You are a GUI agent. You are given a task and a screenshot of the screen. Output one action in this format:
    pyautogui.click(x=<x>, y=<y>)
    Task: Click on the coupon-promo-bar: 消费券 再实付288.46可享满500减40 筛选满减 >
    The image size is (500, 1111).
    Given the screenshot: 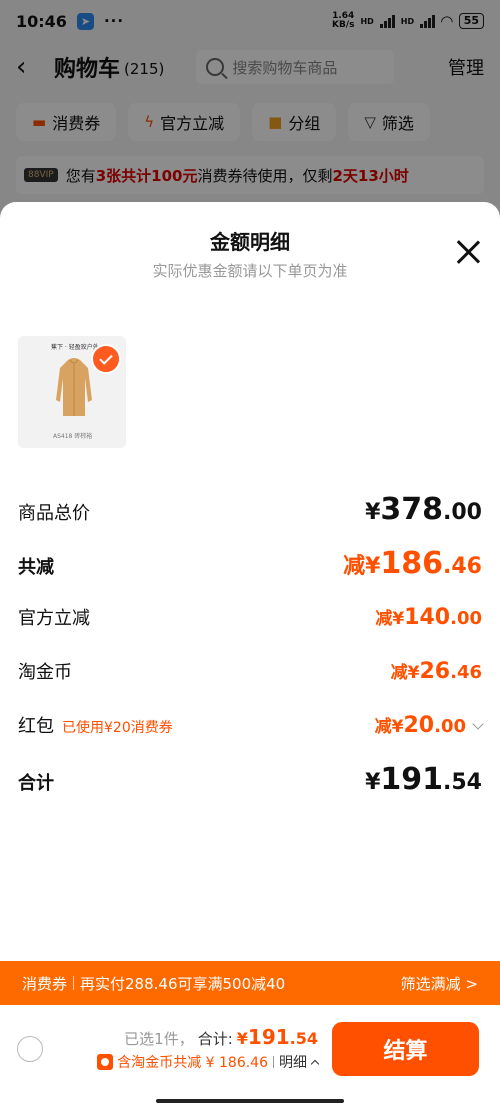 What is the action you would take?
    pyautogui.click(x=250, y=983)
    